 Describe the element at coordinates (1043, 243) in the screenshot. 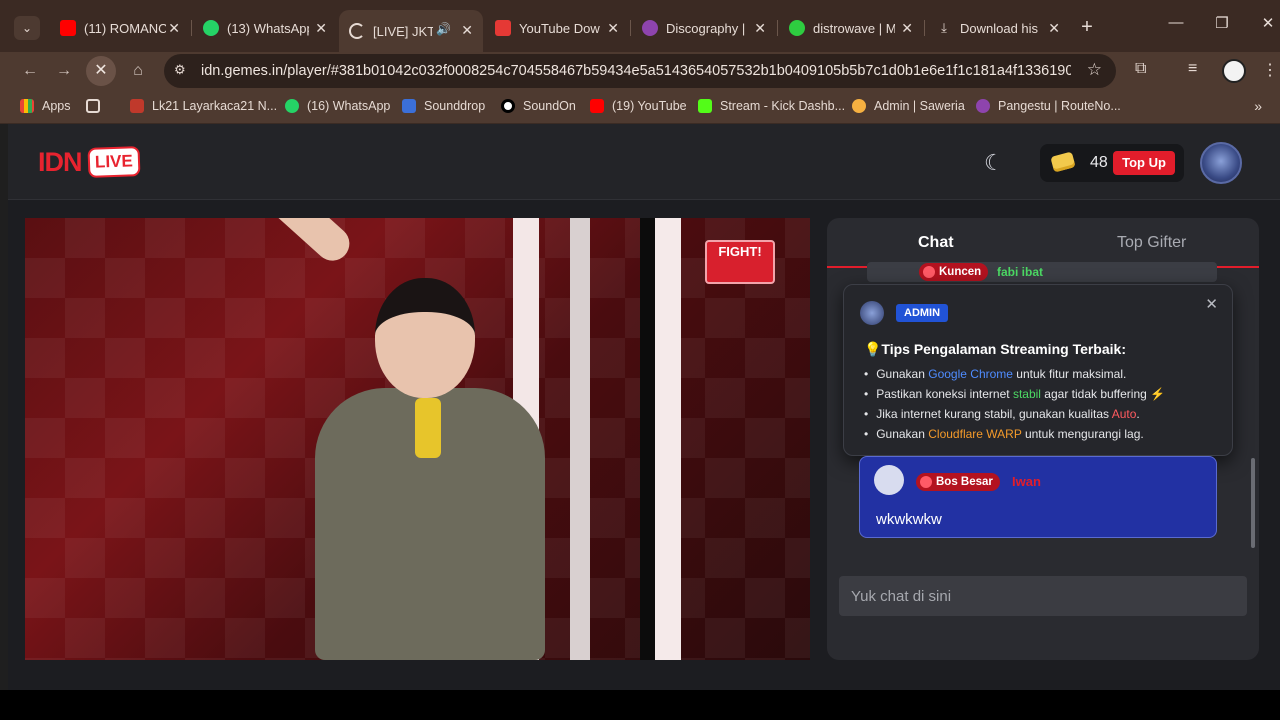

I see `chat-tabs: Chat Top Gifter` at that location.